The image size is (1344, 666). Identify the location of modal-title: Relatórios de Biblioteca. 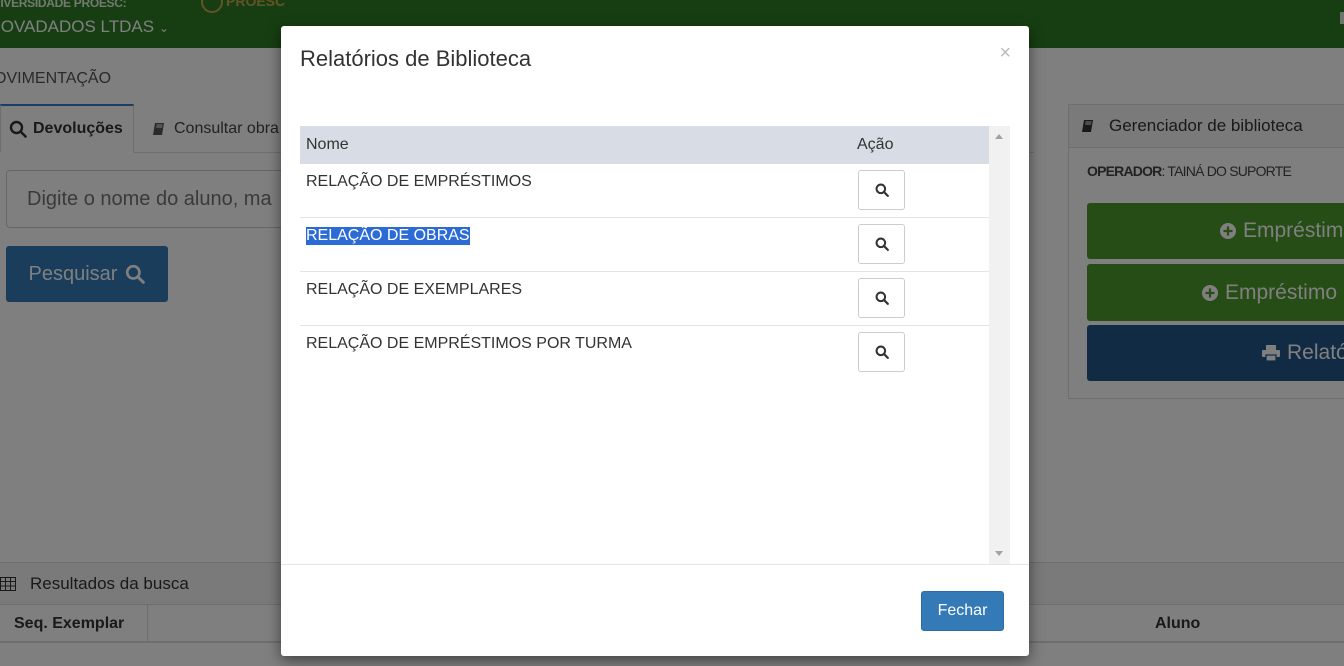
(416, 58).